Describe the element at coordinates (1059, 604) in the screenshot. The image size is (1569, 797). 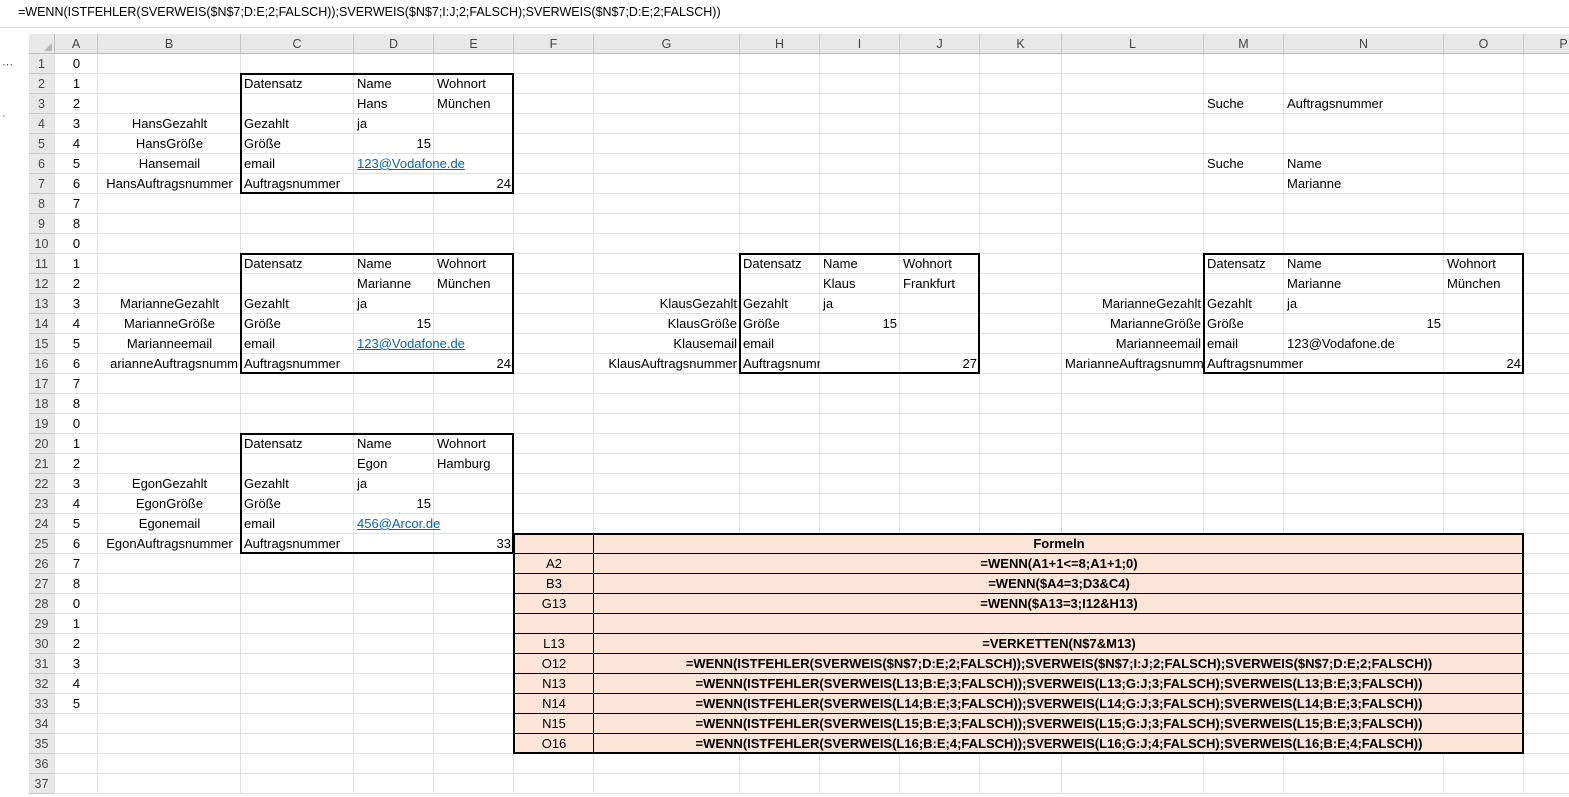
I see `formula-text-3: =WENN($A13=3;I12&H13)` at that location.